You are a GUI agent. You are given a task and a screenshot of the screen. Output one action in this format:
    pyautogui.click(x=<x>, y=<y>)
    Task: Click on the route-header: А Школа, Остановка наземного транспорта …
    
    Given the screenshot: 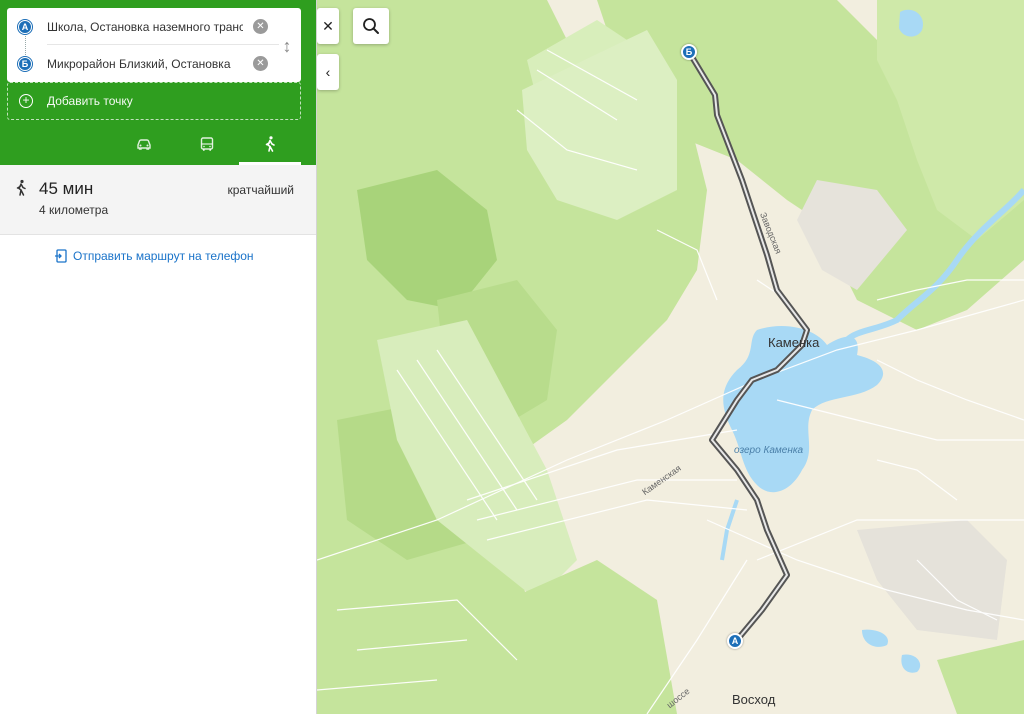 What is the action you would take?
    pyautogui.click(x=158, y=82)
    